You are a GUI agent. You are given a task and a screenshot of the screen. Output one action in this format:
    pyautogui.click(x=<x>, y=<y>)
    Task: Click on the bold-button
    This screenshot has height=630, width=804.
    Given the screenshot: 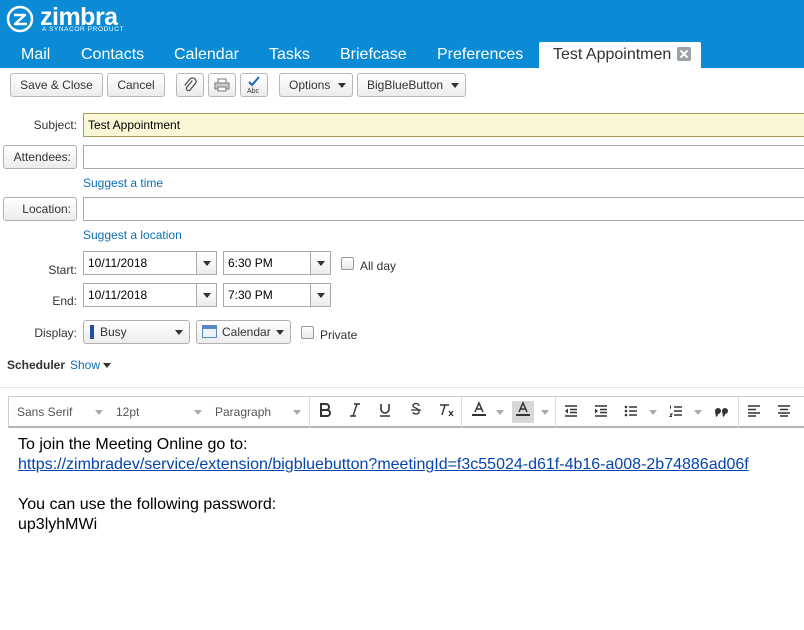 What is the action you would take?
    pyautogui.click(x=325, y=412)
    